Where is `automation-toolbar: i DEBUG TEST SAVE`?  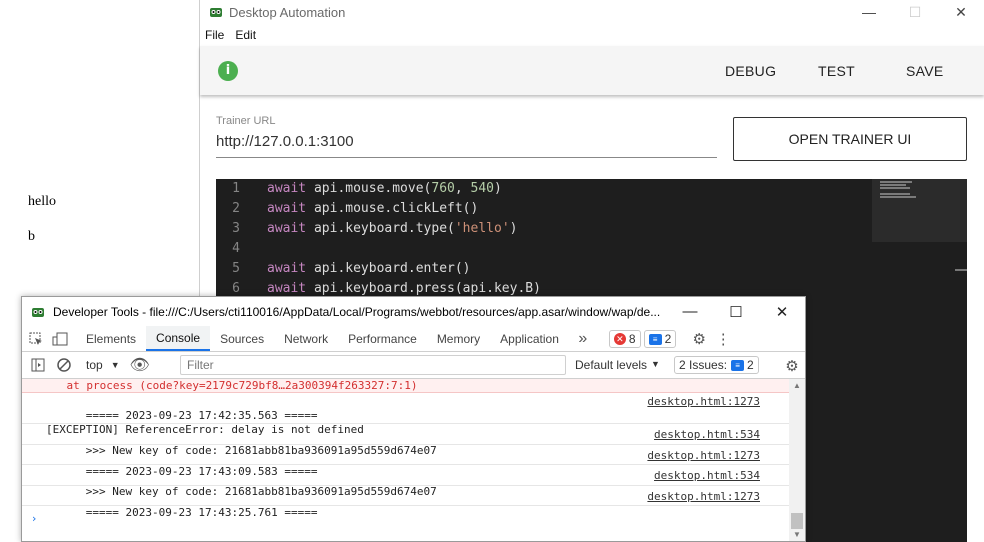 automation-toolbar: i DEBUG TEST SAVE is located at coordinates (592, 70).